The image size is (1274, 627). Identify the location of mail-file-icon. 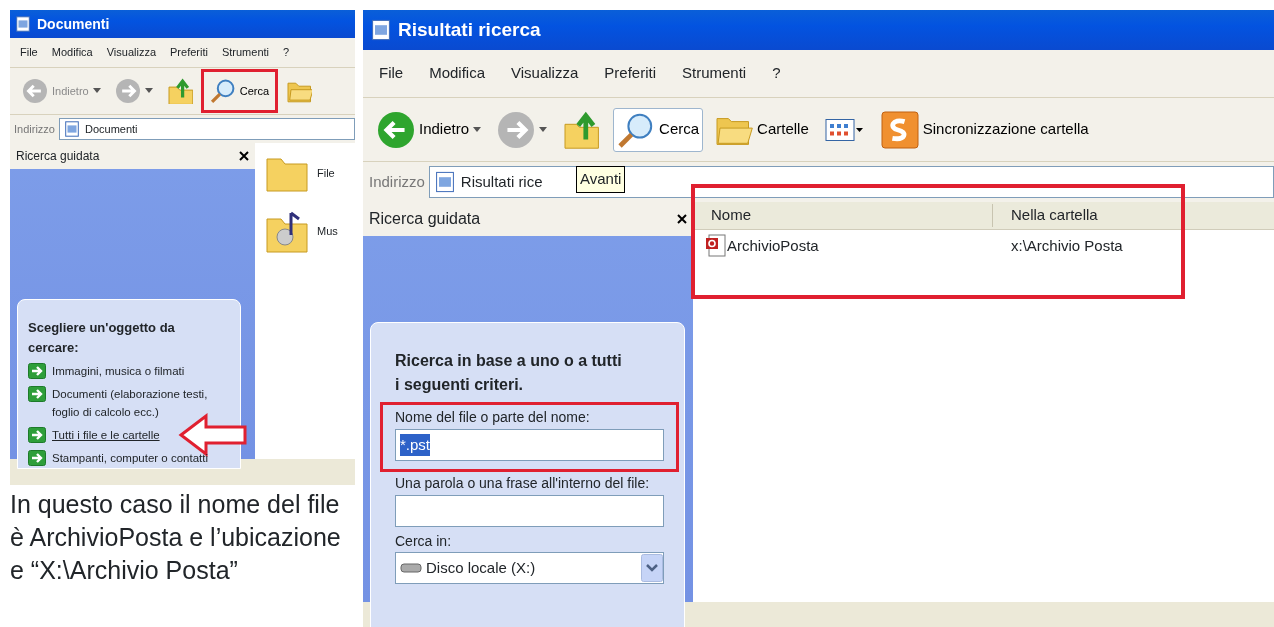
(716, 246).